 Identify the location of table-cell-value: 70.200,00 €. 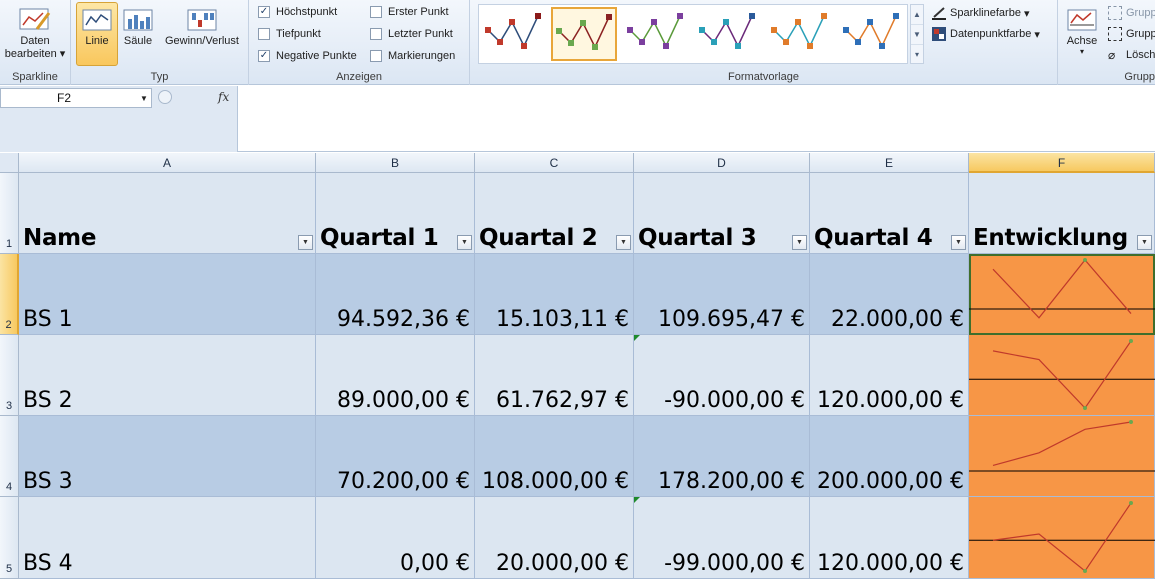
(395, 456).